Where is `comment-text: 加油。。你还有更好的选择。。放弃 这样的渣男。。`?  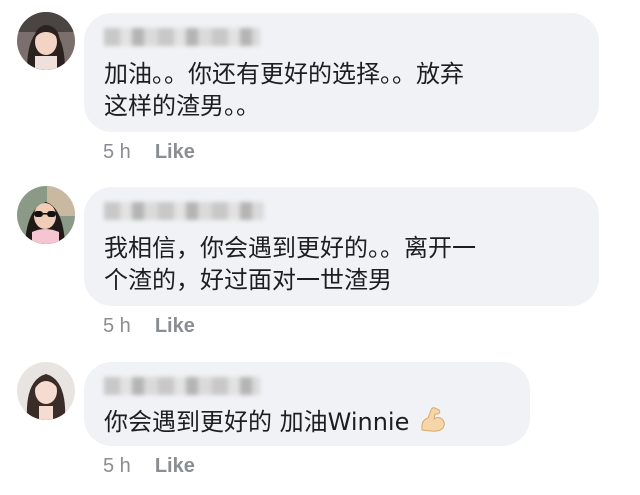 comment-text: 加油。。你还有更好的选择。。放弃 这样的渣男。。 is located at coordinates (284, 90).